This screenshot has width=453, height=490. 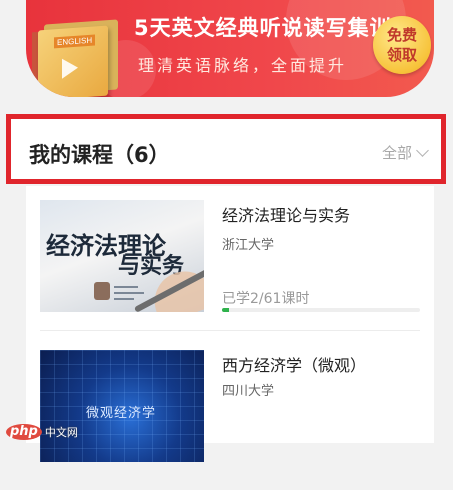 What do you see at coordinates (286, 215) in the screenshot?
I see `course-name: 经济法理论与实务` at bounding box center [286, 215].